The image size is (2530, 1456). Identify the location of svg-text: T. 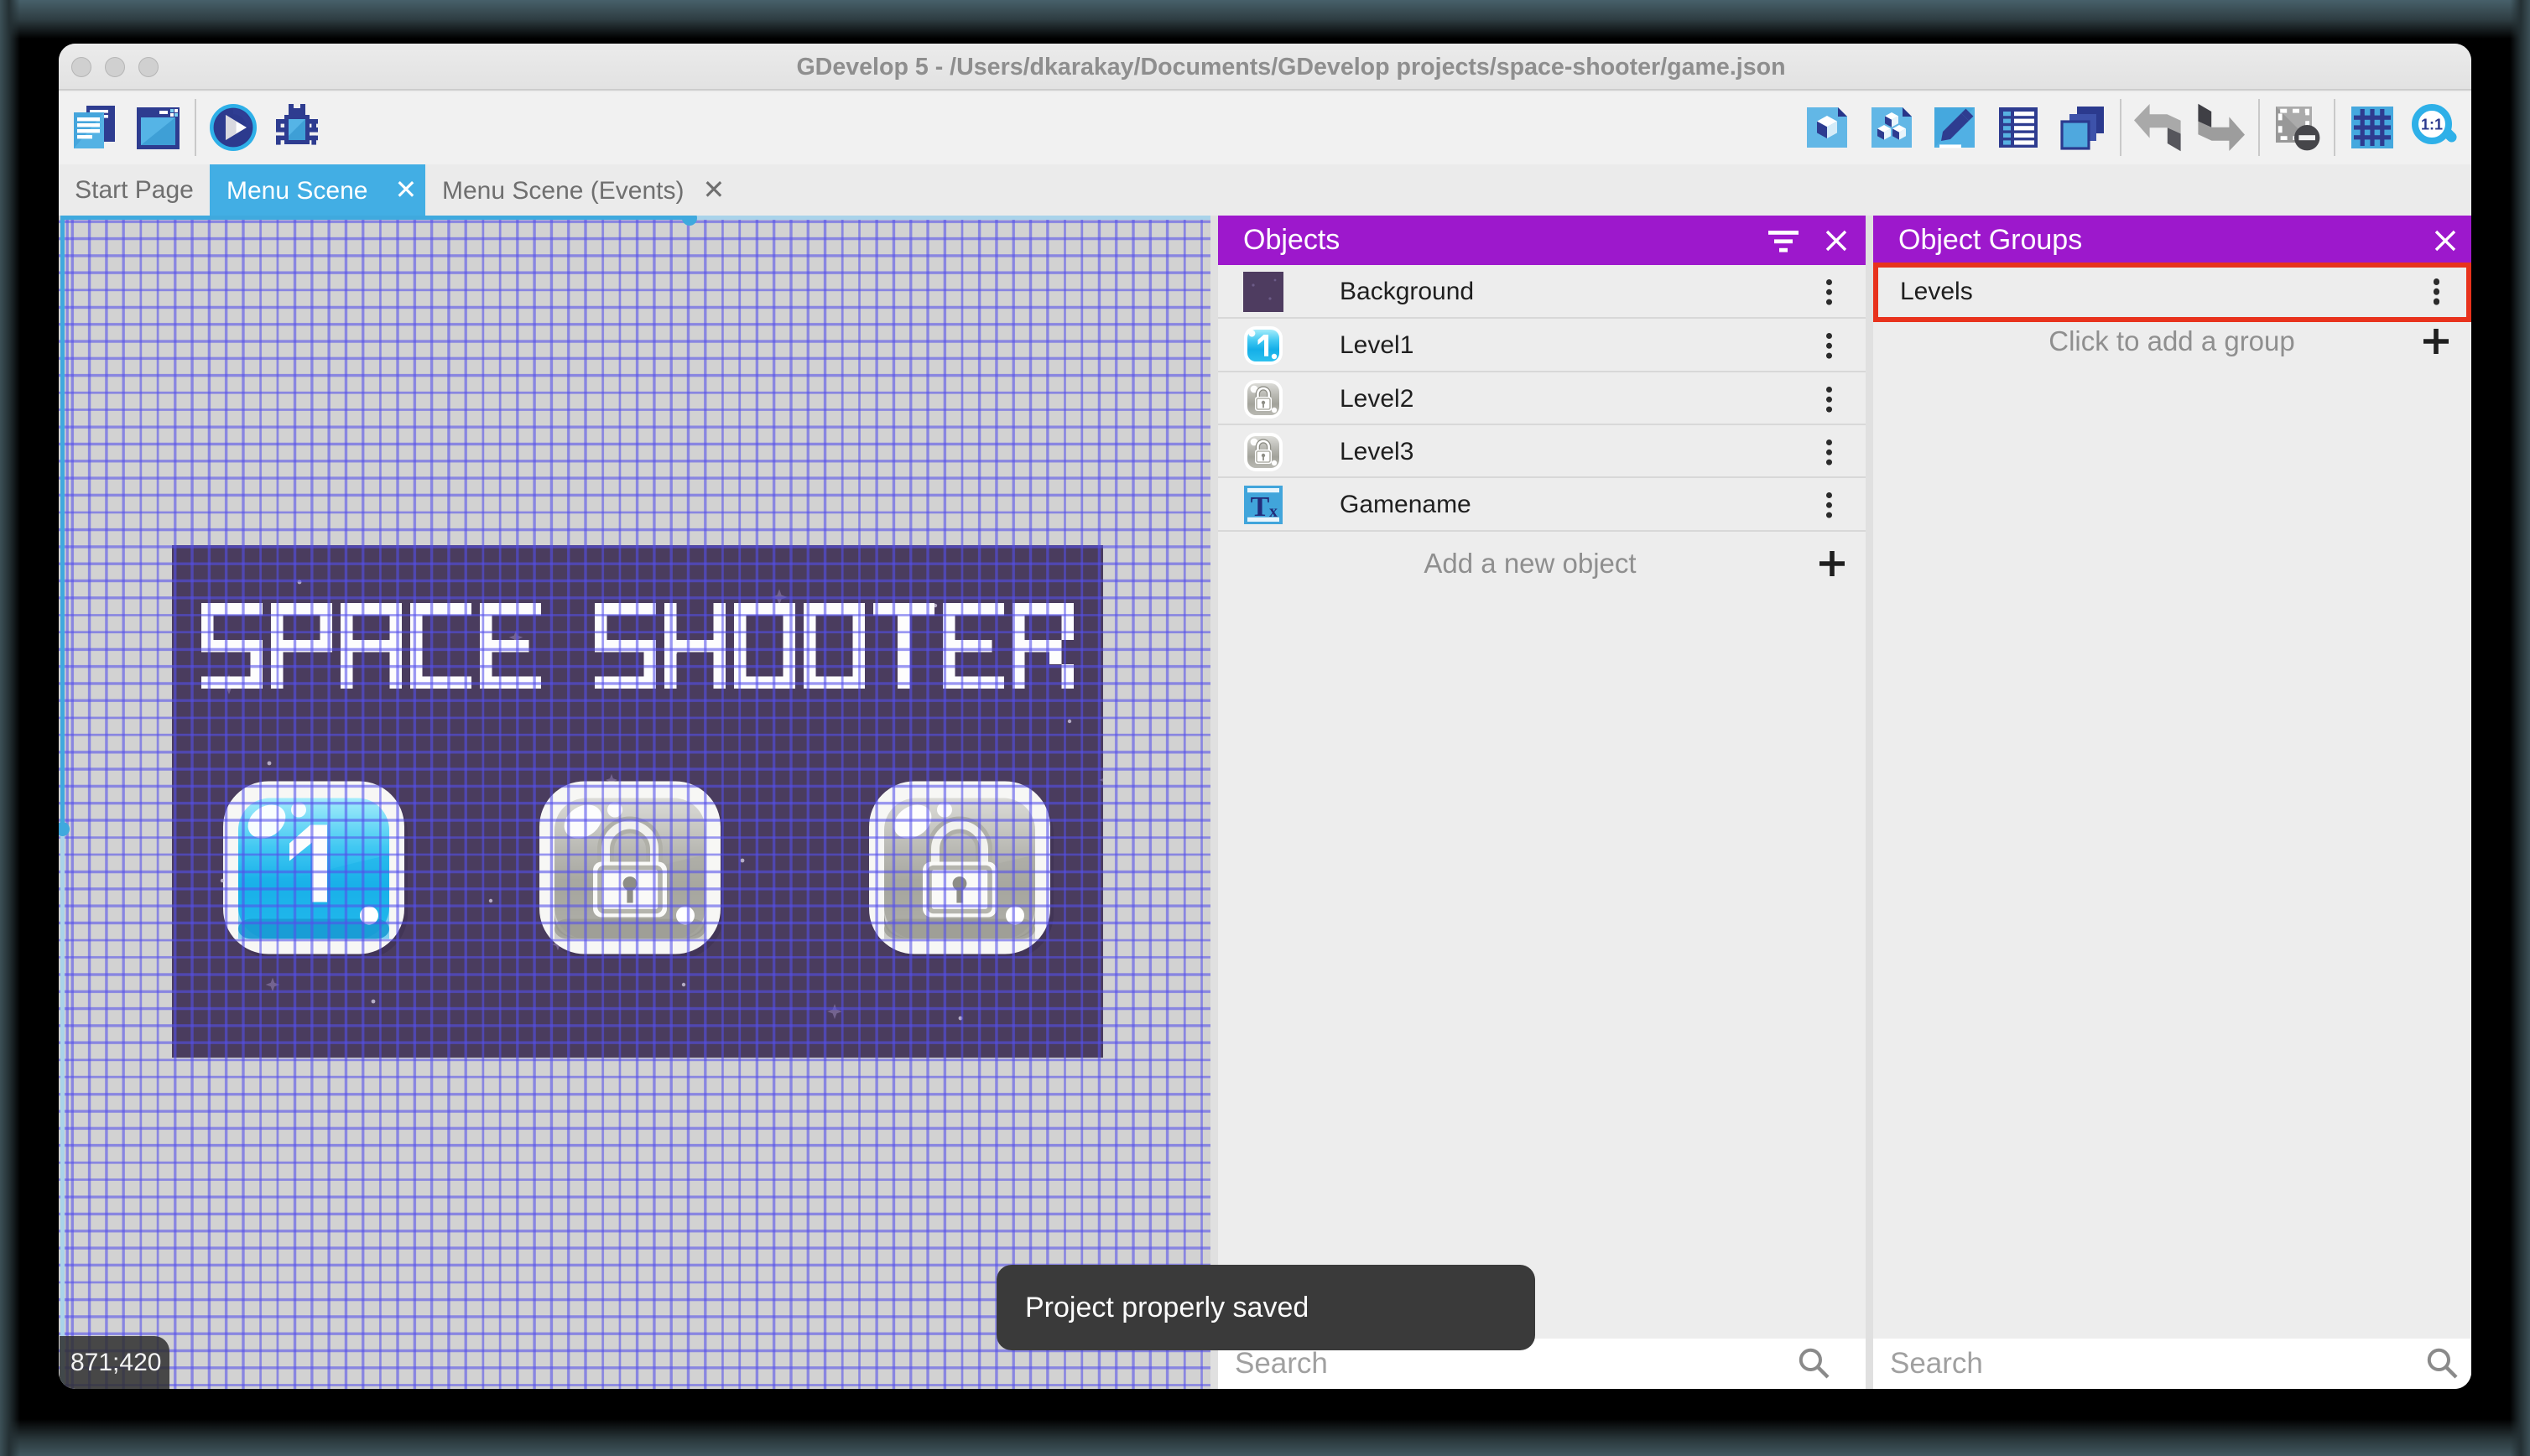
(1260, 507).